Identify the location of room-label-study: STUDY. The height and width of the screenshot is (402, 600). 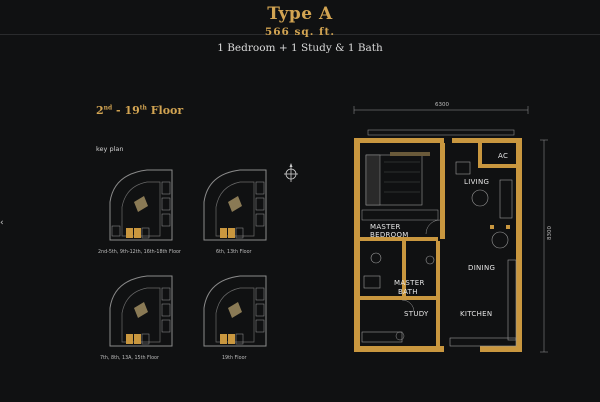
(416, 314).